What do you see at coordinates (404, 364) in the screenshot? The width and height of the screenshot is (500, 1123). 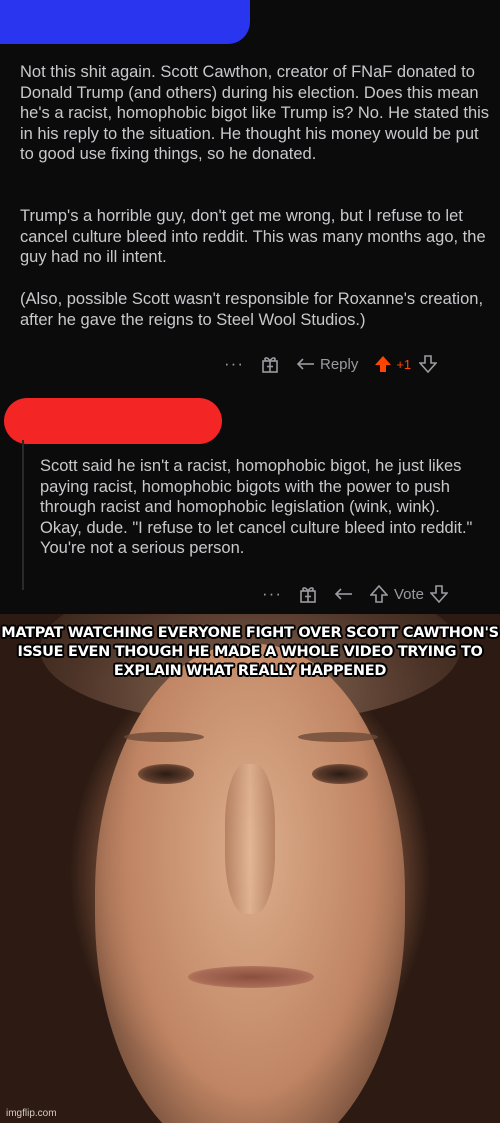 I see `vote-count: +1` at bounding box center [404, 364].